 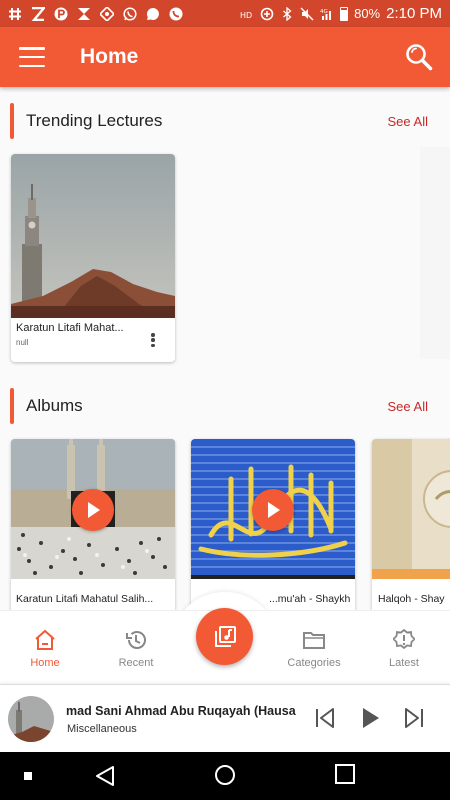 What do you see at coordinates (102, 729) in the screenshot?
I see `now-playing-subtitle: Miscellaneous` at bounding box center [102, 729].